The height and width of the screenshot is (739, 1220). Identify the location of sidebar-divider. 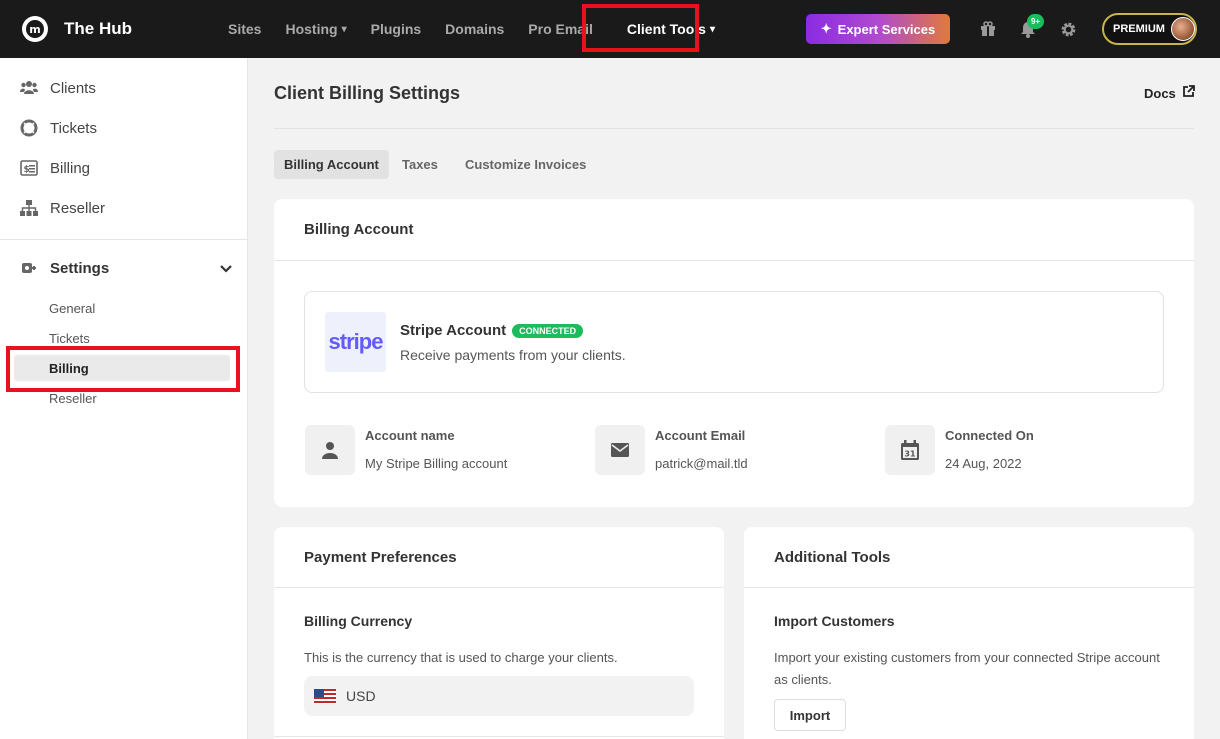
(124, 239).